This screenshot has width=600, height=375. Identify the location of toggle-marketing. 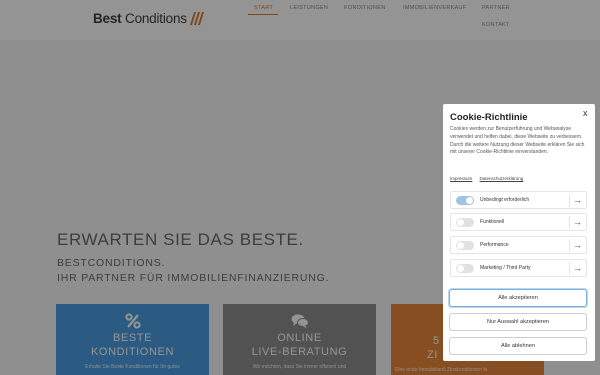
(465, 268).